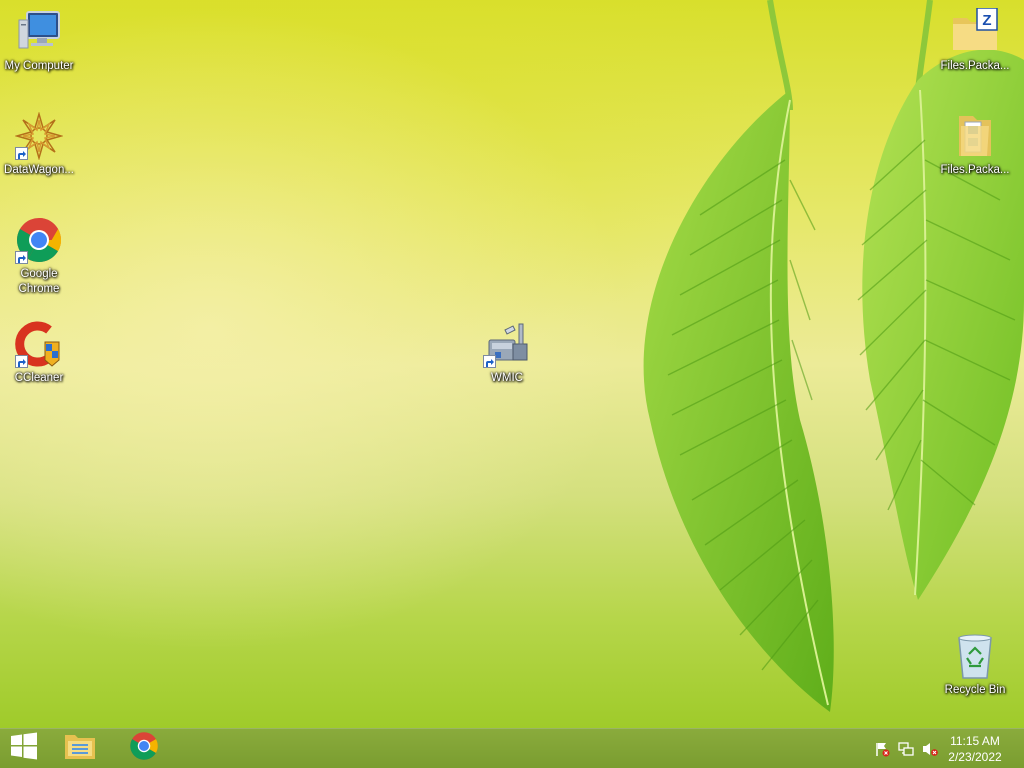  What do you see at coordinates (906, 749) in the screenshot?
I see `network-icon` at bounding box center [906, 749].